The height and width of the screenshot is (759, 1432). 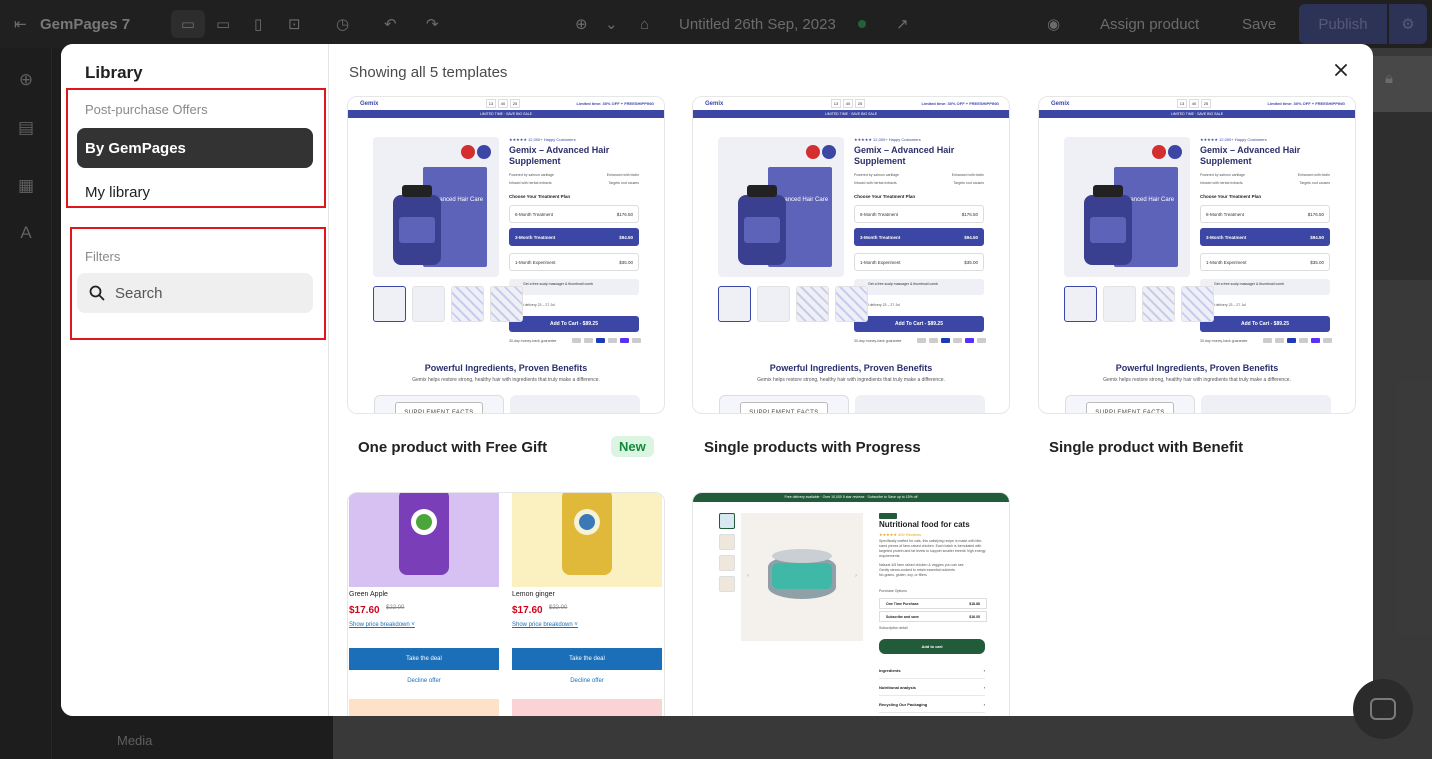 I want to click on template-name: Single product with Benefit, so click(x=1146, y=447).